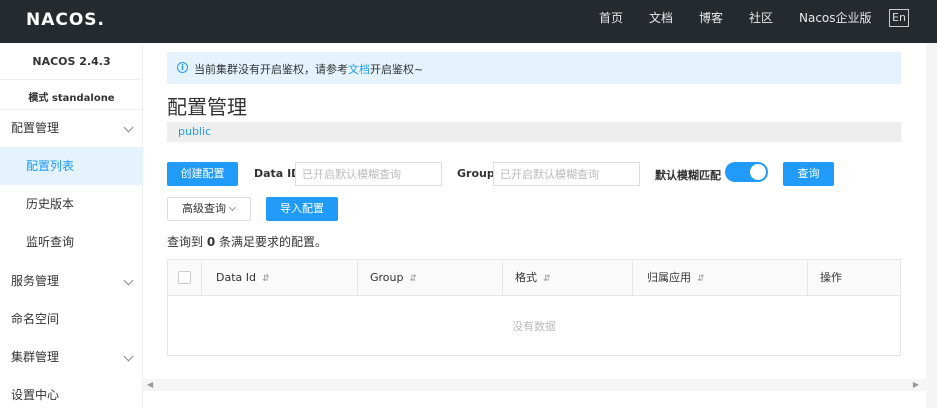 The height and width of the screenshot is (414, 937). Describe the element at coordinates (50, 242) in the screenshot. I see `sidebar-item-label: 监听查询` at that location.